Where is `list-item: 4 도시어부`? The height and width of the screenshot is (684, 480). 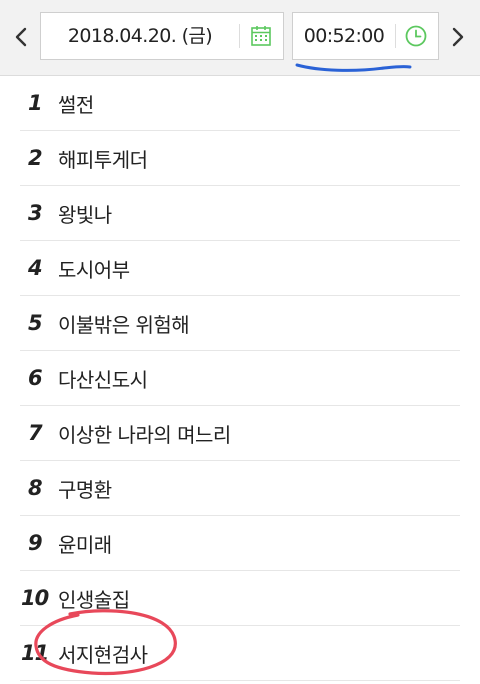 list-item: 4 도시어부 is located at coordinates (240, 268).